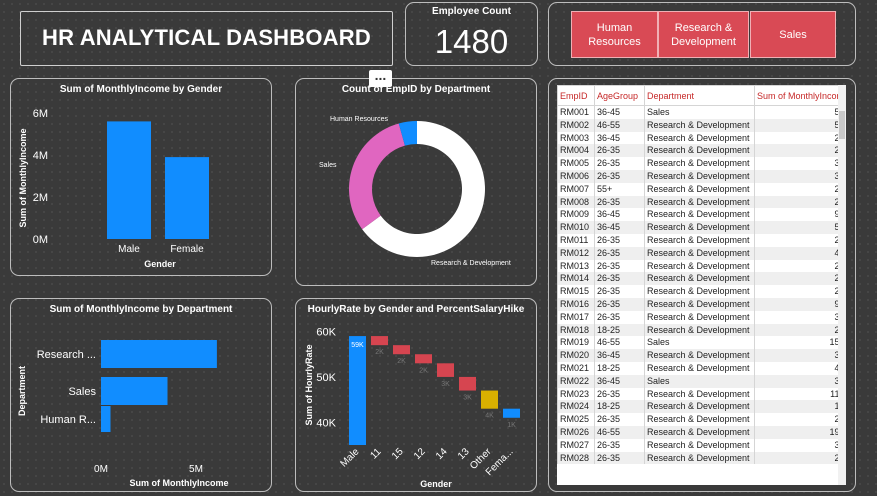 The width and height of the screenshot is (877, 496). Describe the element at coordinates (101, 469) in the screenshot. I see `x-tick-label: 0M` at that location.